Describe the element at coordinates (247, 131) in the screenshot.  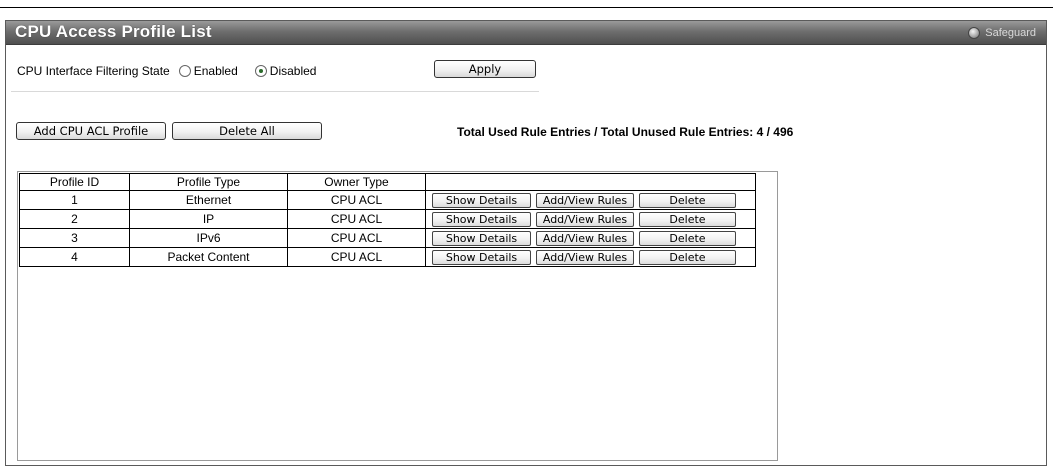
I see `delete-all-button: Delete All` at that location.